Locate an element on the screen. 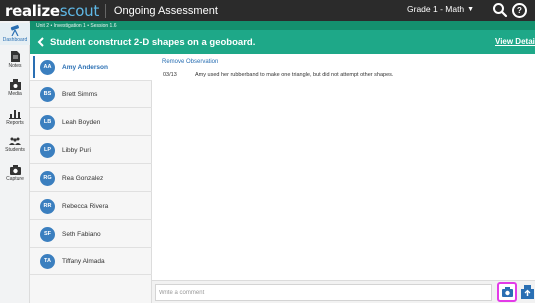  grade-select-value: Grade 1 - Math is located at coordinates (436, 9).